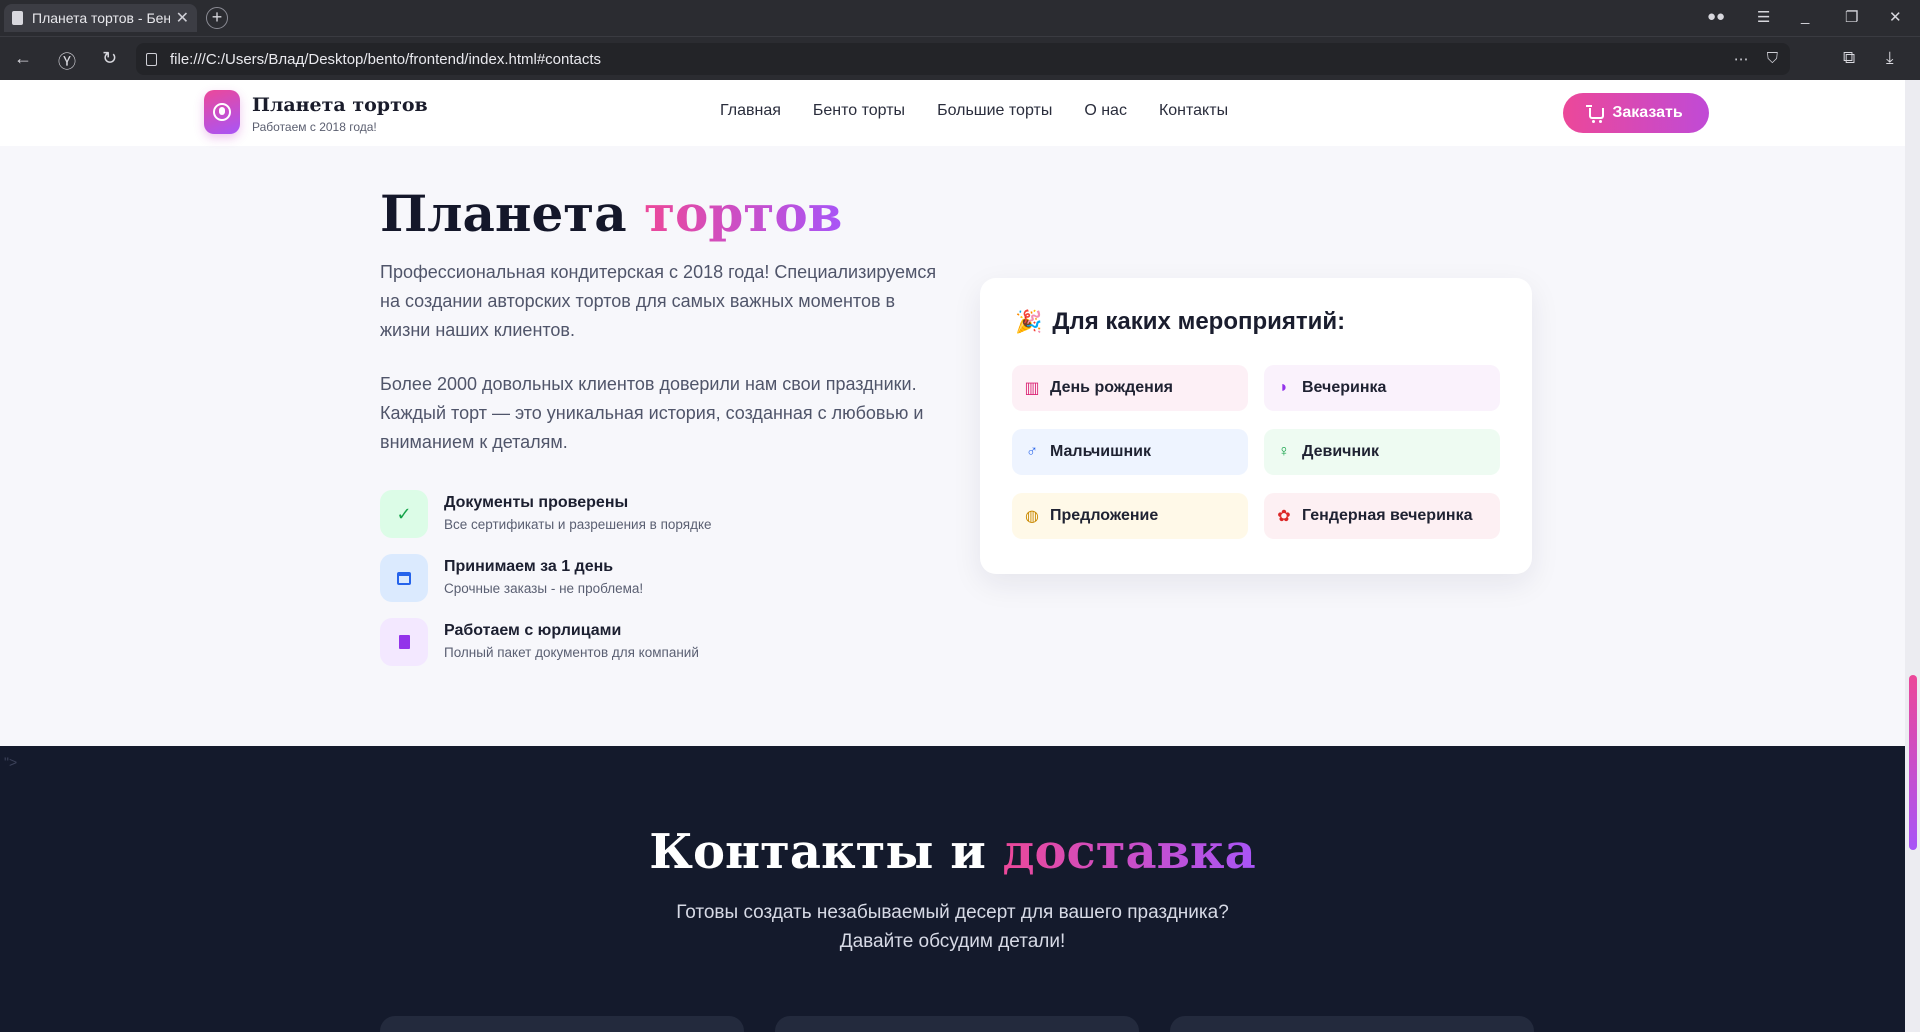 The height and width of the screenshot is (1032, 1920). Describe the element at coordinates (1284, 387) in the screenshot. I see `party-mask-icon: ◗` at that location.